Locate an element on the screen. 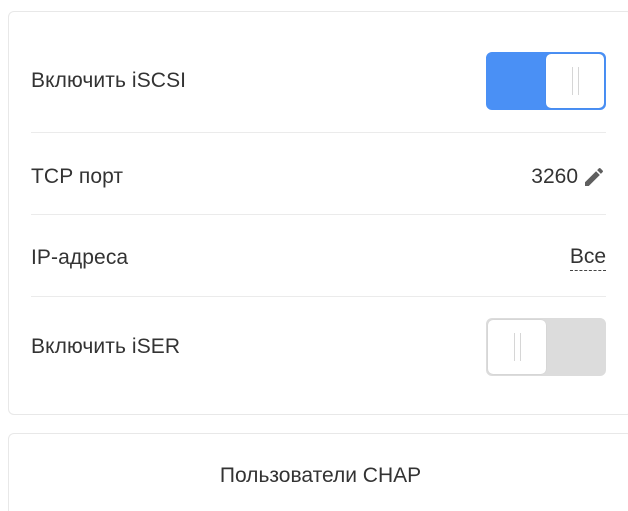  chap-users-label: Пользователи CHAP is located at coordinates (320, 475).